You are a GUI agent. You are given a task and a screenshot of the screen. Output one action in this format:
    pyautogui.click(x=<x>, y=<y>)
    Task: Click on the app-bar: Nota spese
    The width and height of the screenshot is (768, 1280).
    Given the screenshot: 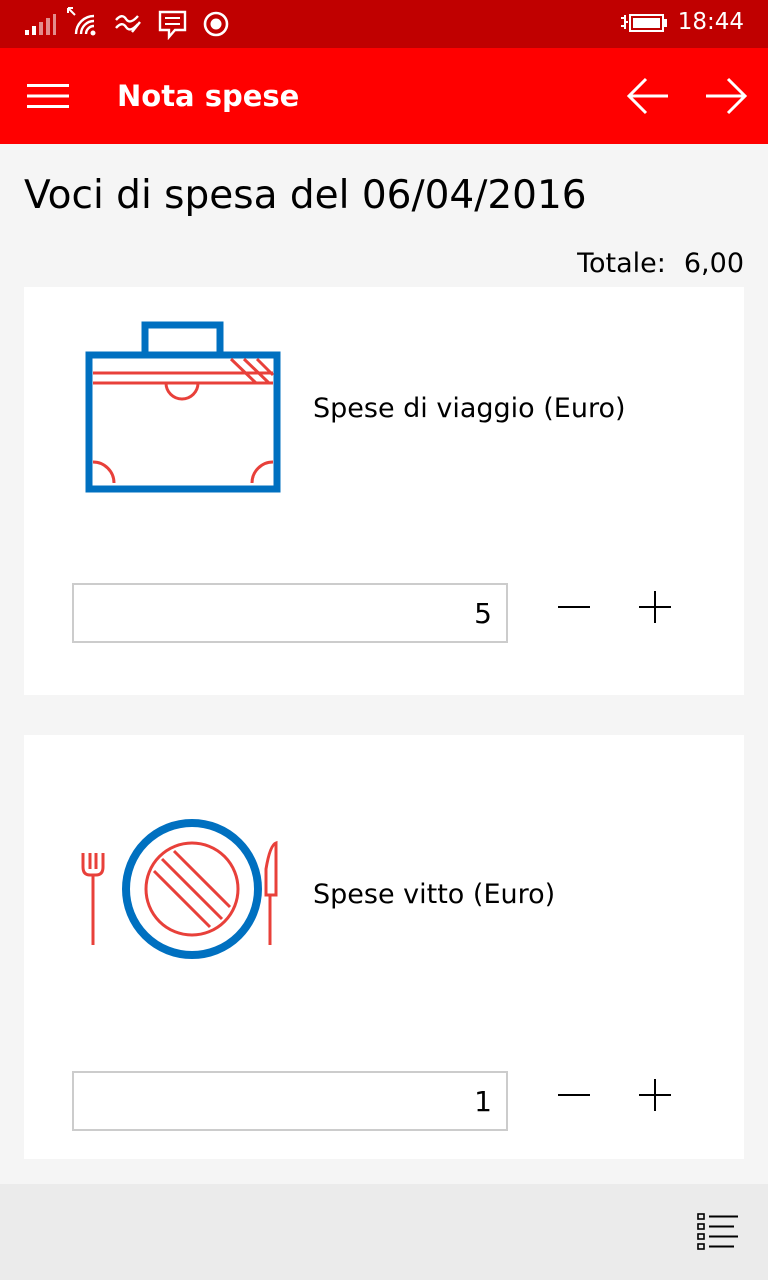 What is the action you would take?
    pyautogui.click(x=384, y=96)
    